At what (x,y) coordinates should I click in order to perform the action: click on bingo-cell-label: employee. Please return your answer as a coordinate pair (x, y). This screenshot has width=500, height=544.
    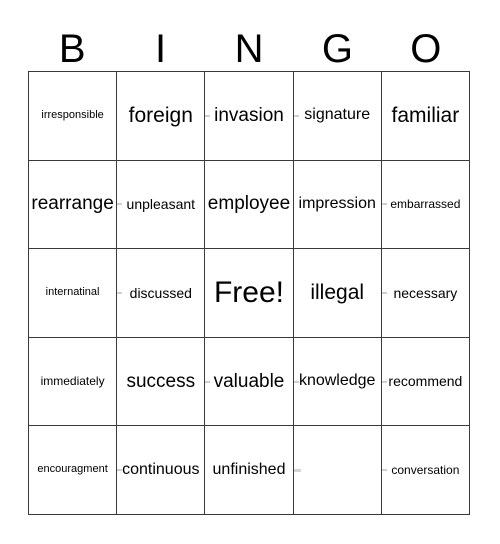
    Looking at the image, I should click on (249, 204).